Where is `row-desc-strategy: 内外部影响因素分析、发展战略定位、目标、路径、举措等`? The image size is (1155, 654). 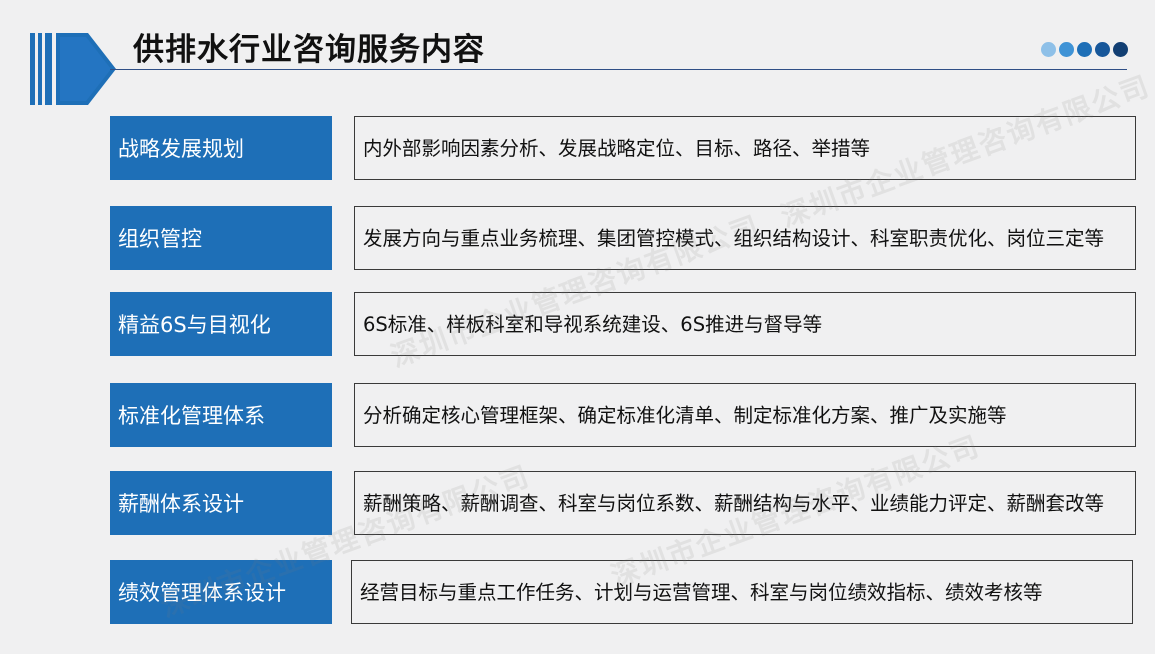 row-desc-strategy: 内外部影响因素分析、发展战略定位、目标、路径、举措等 is located at coordinates (745, 148).